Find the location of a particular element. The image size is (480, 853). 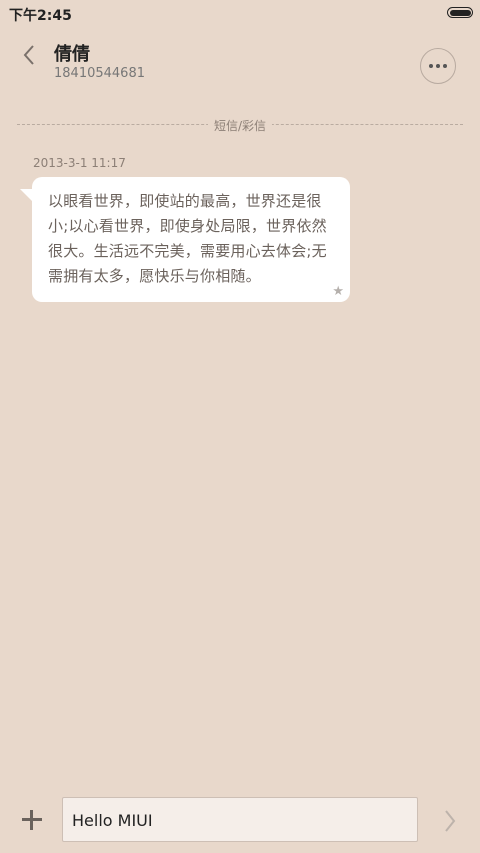

conversation-header: 倩倩 18410544681 is located at coordinates (240, 66).